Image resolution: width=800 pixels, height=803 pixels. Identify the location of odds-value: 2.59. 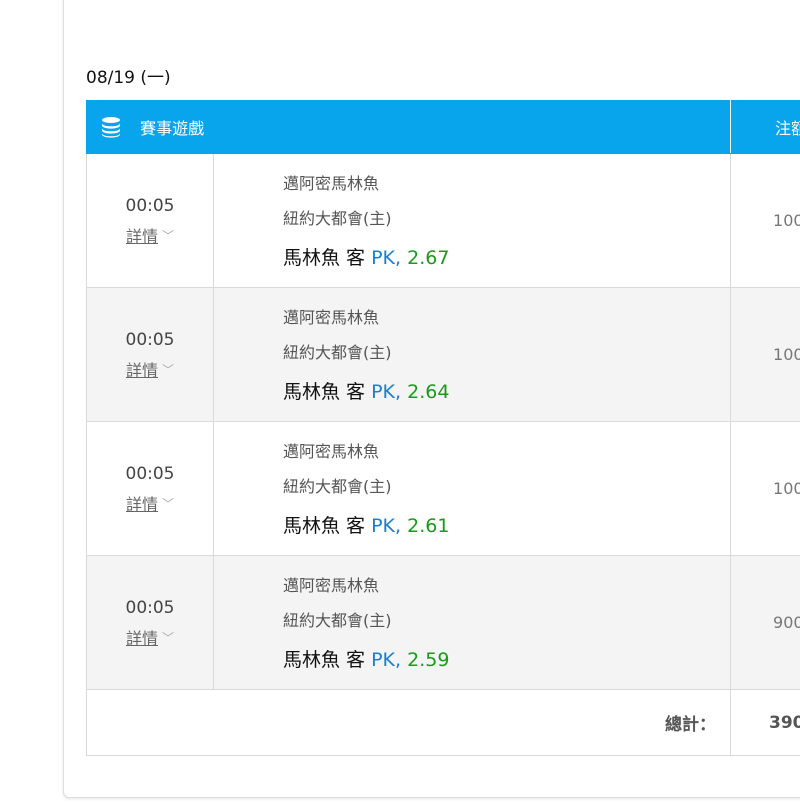
(428, 660).